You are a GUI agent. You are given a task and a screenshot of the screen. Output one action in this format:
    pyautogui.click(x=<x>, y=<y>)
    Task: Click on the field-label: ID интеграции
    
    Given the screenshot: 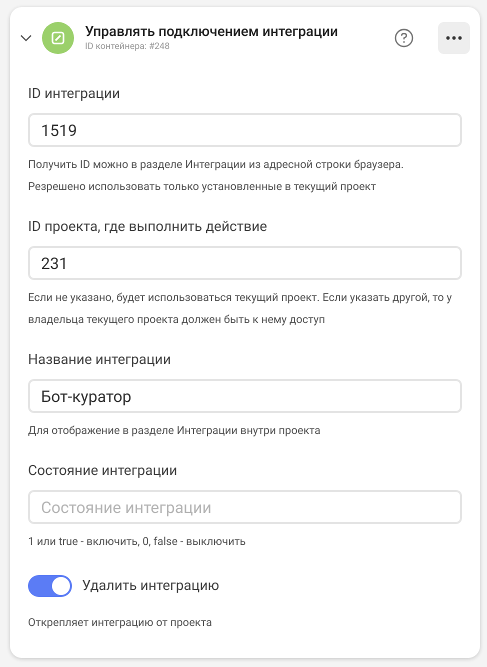 What is the action you would take?
    pyautogui.click(x=75, y=94)
    